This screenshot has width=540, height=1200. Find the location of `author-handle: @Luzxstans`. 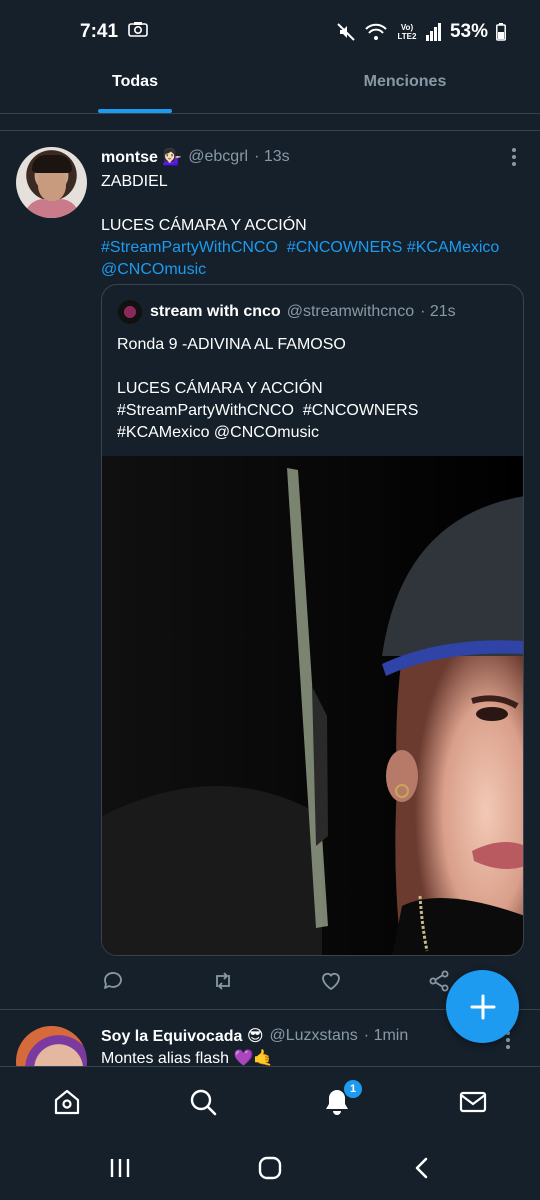

author-handle: @Luzxstans is located at coordinates (314, 1036).